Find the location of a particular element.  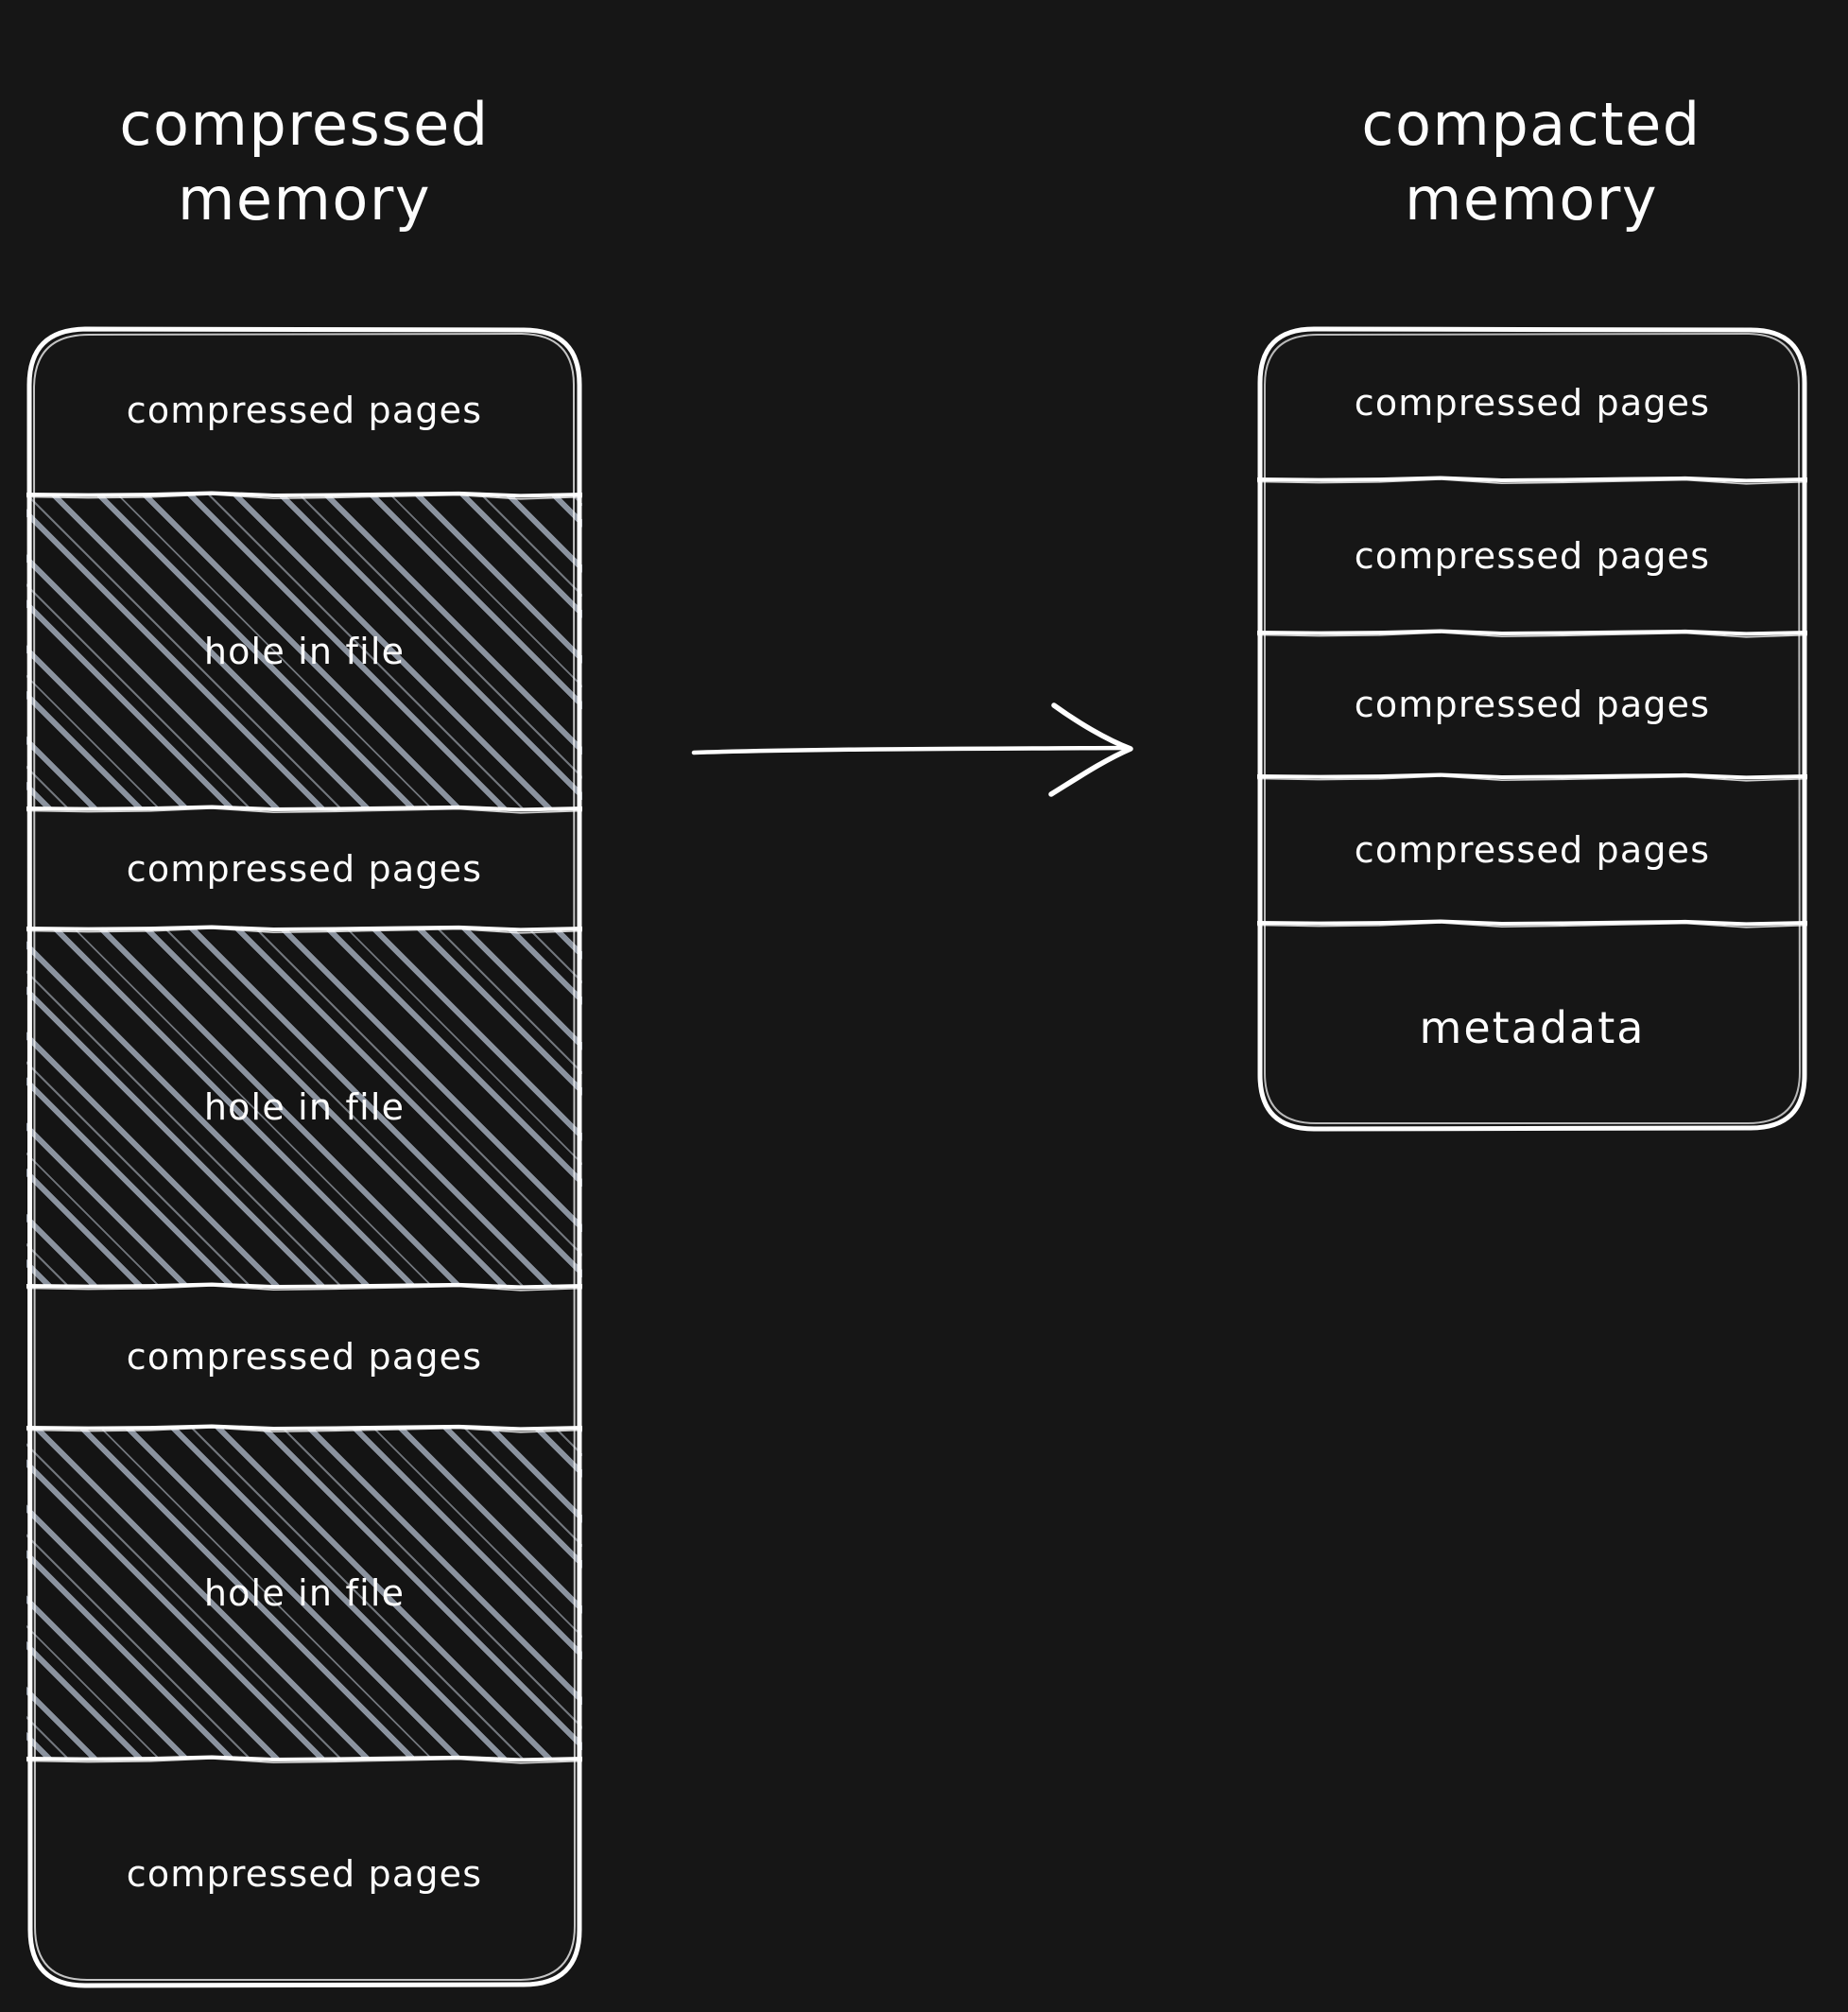

segment-label: metadata is located at coordinates (1532, 1027).